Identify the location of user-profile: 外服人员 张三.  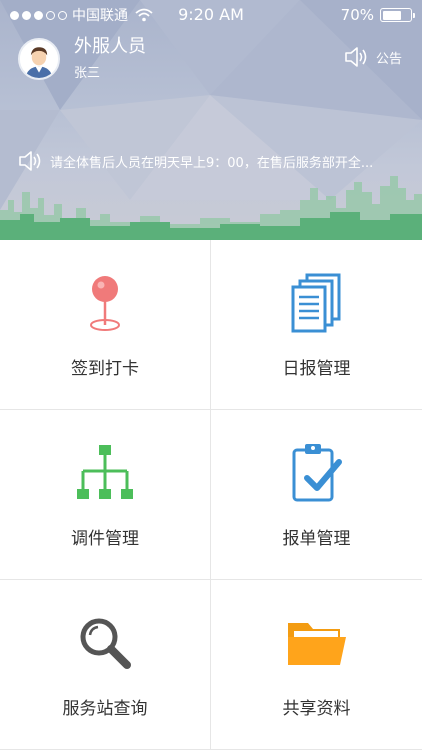
(82, 58).